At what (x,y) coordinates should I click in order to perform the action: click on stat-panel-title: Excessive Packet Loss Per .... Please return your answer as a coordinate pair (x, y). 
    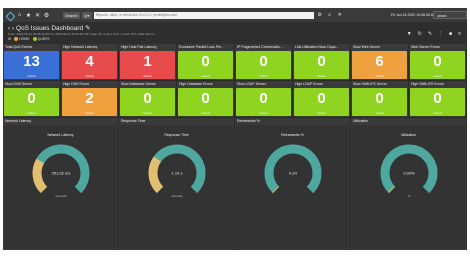
    Looking at the image, I should click on (202, 47).